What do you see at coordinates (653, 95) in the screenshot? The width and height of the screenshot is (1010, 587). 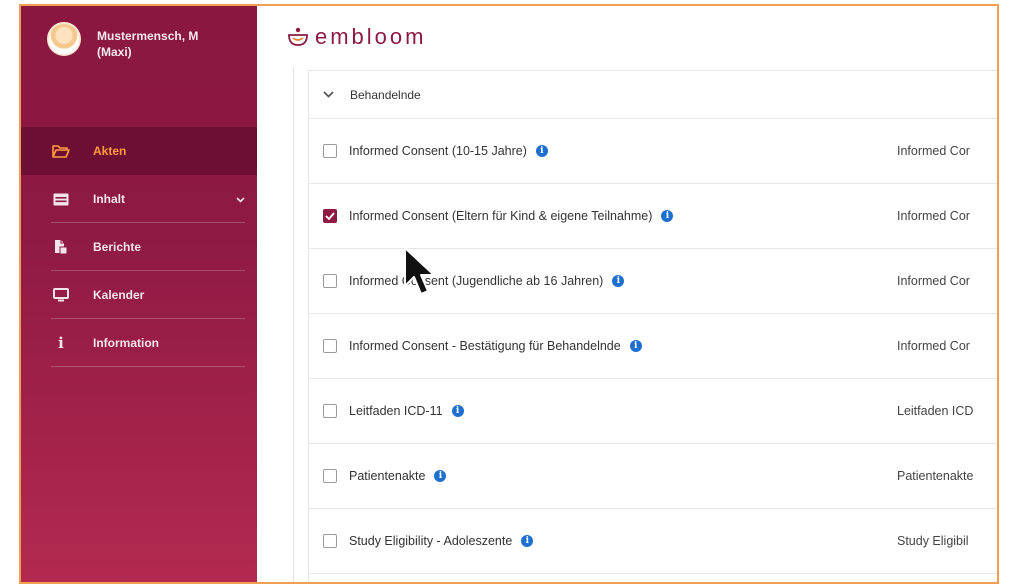 I see `group-header-behandelnde: Behandelnde` at bounding box center [653, 95].